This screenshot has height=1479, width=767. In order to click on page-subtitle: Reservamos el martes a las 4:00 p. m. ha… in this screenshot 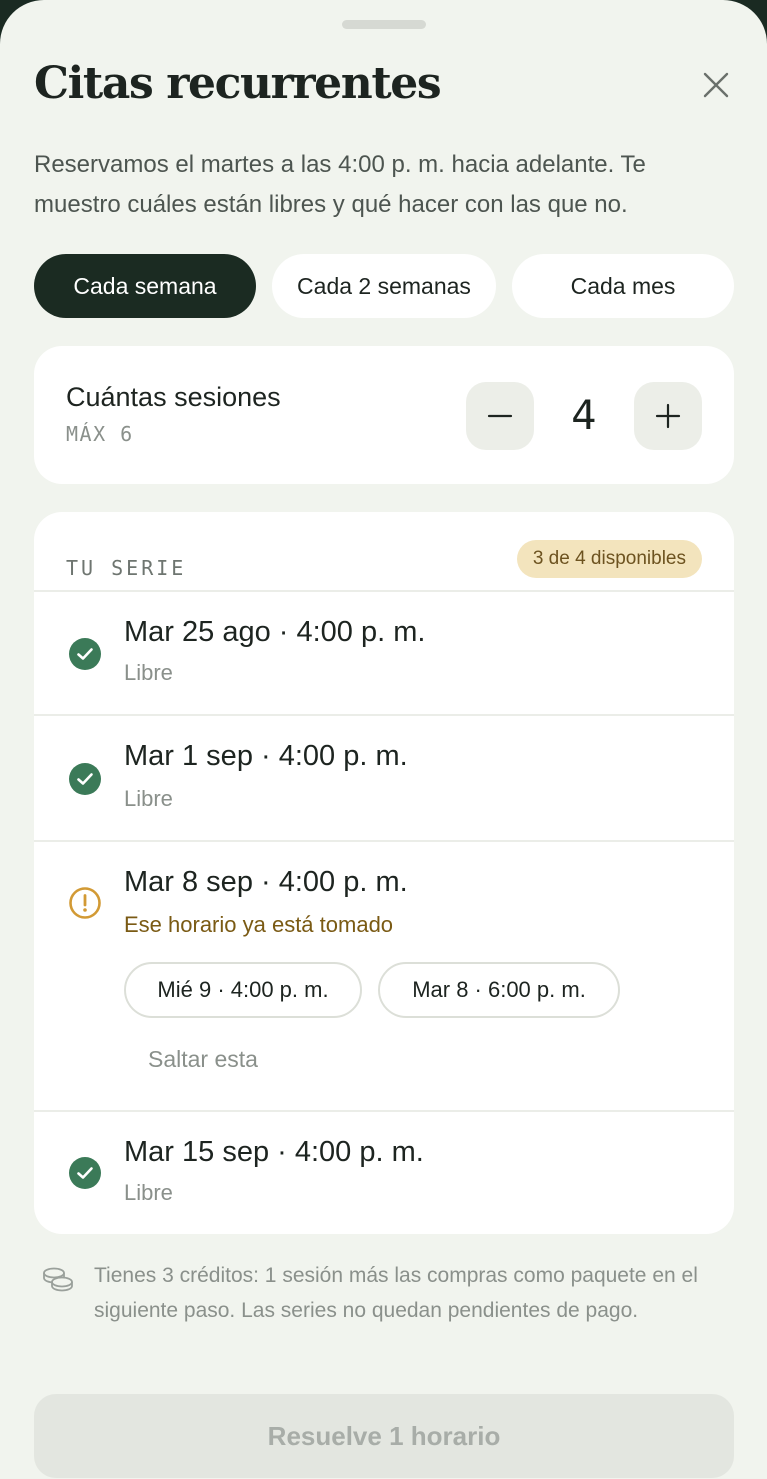, I will do `click(340, 184)`.